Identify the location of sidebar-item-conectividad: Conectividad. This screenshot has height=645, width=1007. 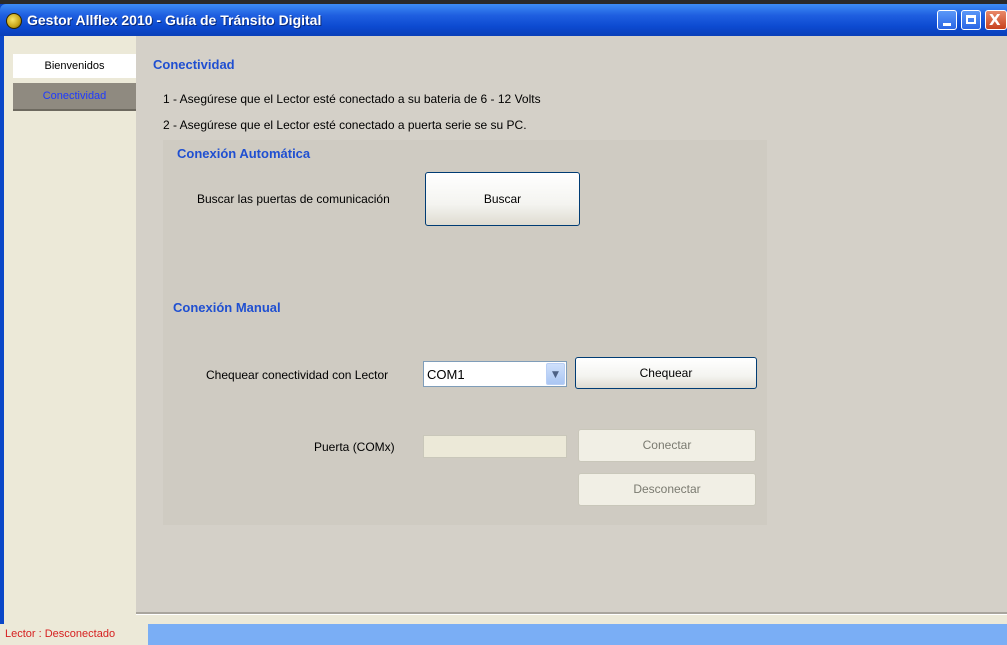
(74, 97).